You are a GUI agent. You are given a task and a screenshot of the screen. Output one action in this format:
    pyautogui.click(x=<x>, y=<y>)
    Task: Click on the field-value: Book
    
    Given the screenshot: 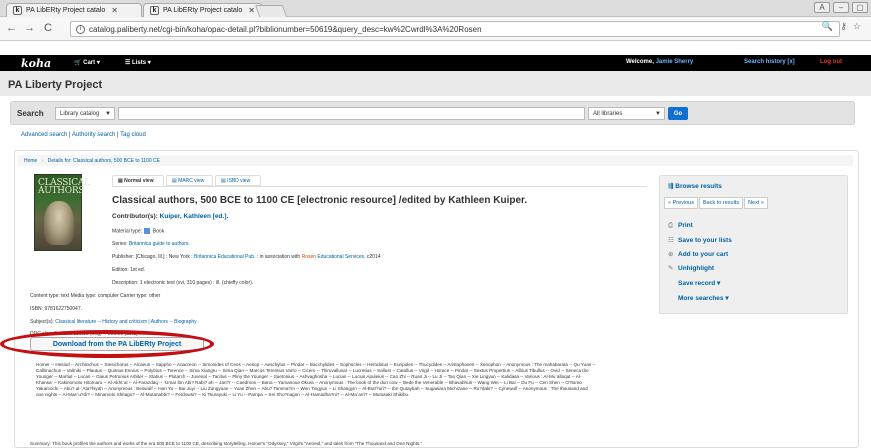 What is the action you would take?
    pyautogui.click(x=158, y=231)
    